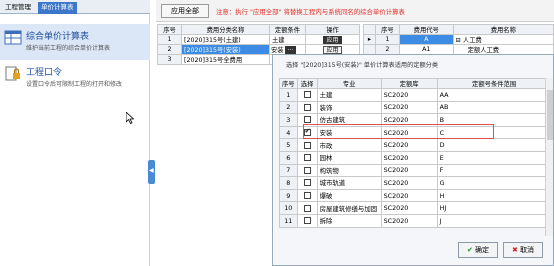  What do you see at coordinates (415, 183) in the screenshot?
I see `table-row: 8 城市轨道 SC2020 G` at bounding box center [415, 183].